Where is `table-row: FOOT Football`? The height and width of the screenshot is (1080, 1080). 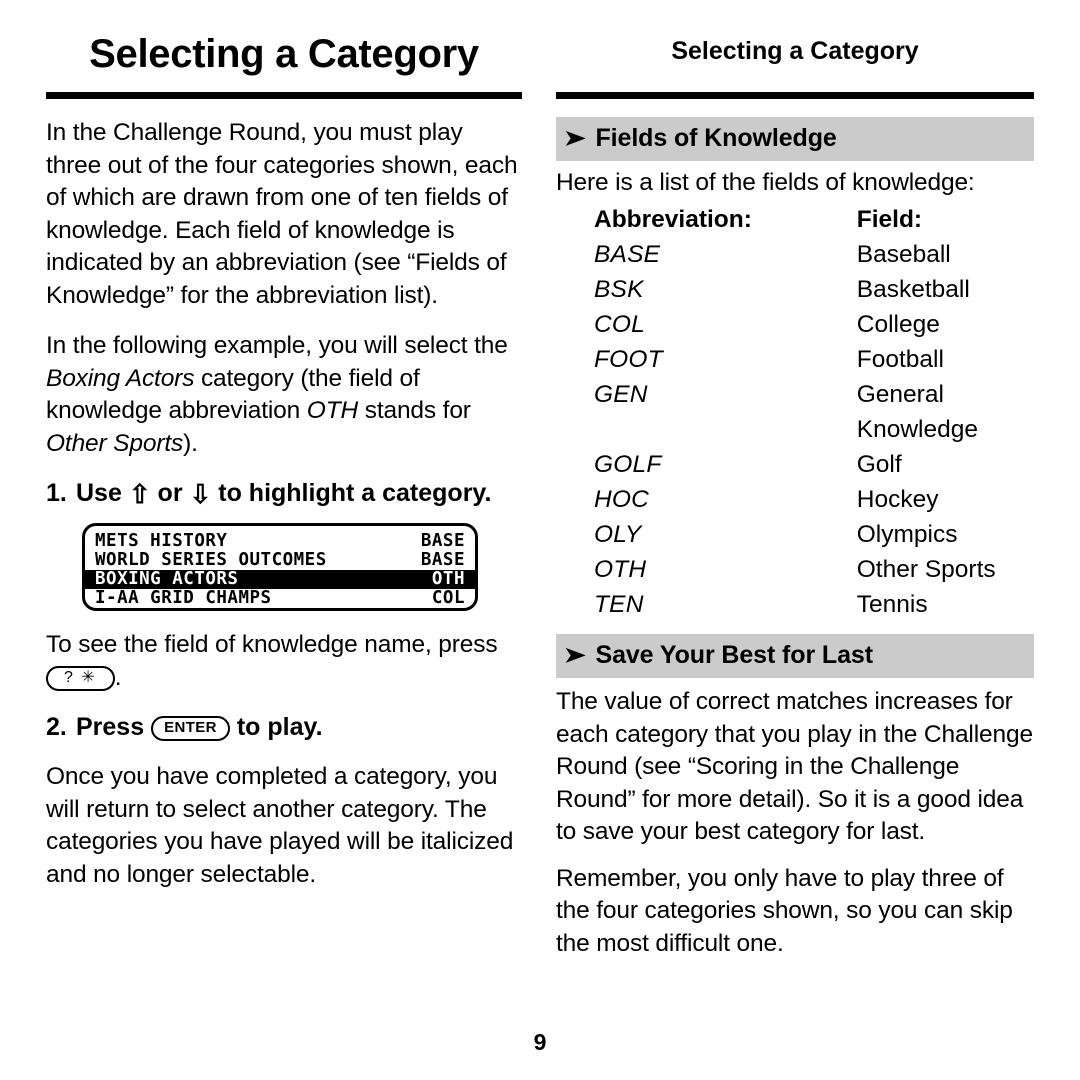 table-row: FOOT Football is located at coordinates (799, 359).